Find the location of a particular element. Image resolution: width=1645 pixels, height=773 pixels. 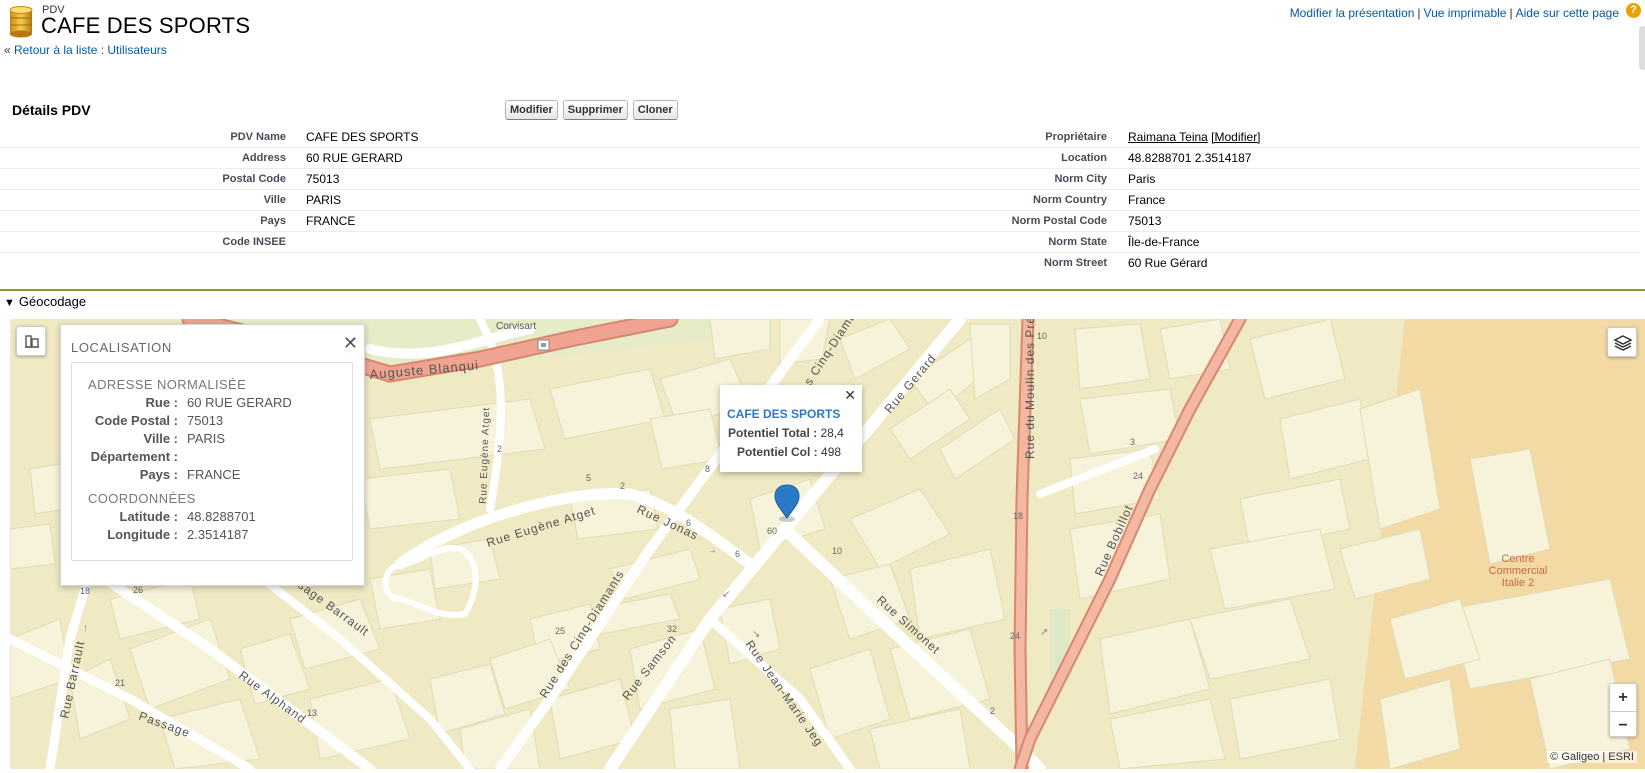

section-divider is located at coordinates (822, 290).